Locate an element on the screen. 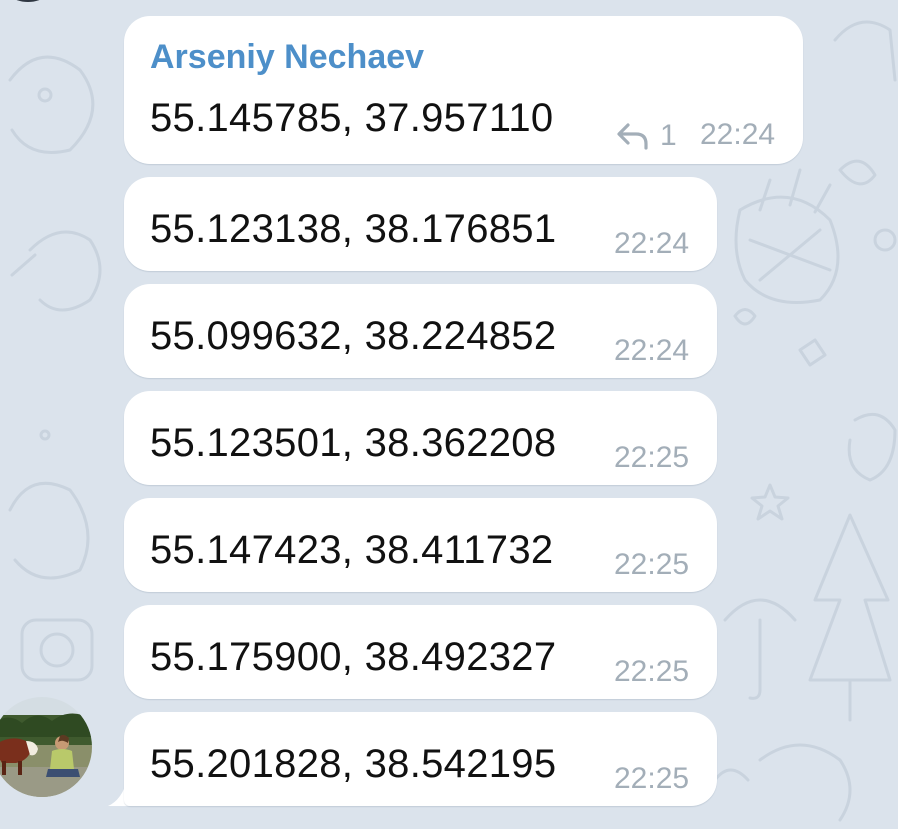 Image resolution: width=898 pixels, height=829 pixels. message-bubble: 55.123501, 38.362208 22:25 is located at coordinates (420, 438).